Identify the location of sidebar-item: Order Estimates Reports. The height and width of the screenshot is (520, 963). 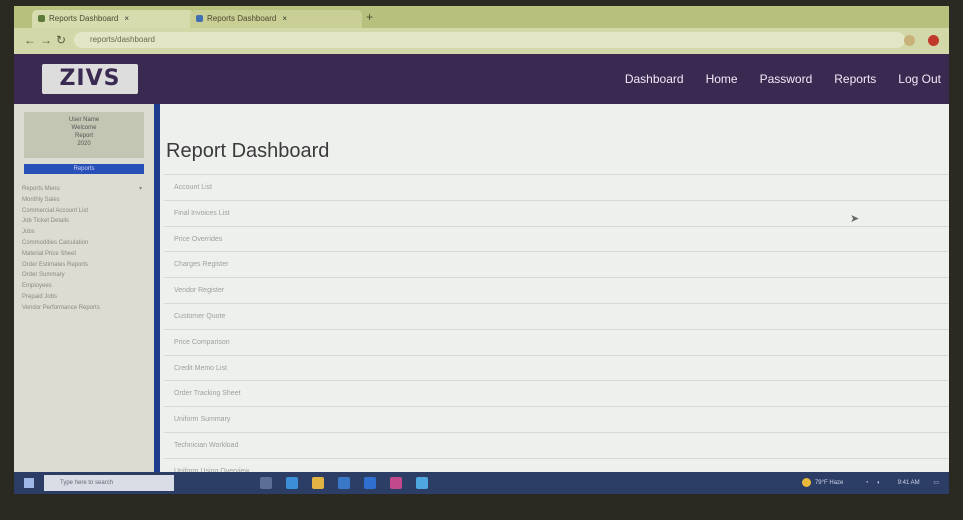
(87, 265).